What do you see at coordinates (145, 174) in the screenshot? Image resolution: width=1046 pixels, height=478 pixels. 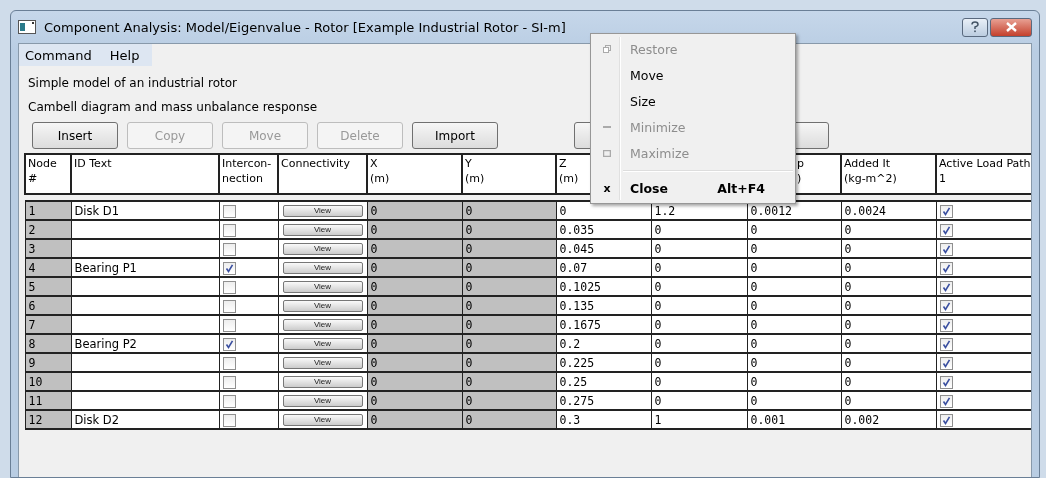 I see `column-header: ID Text` at bounding box center [145, 174].